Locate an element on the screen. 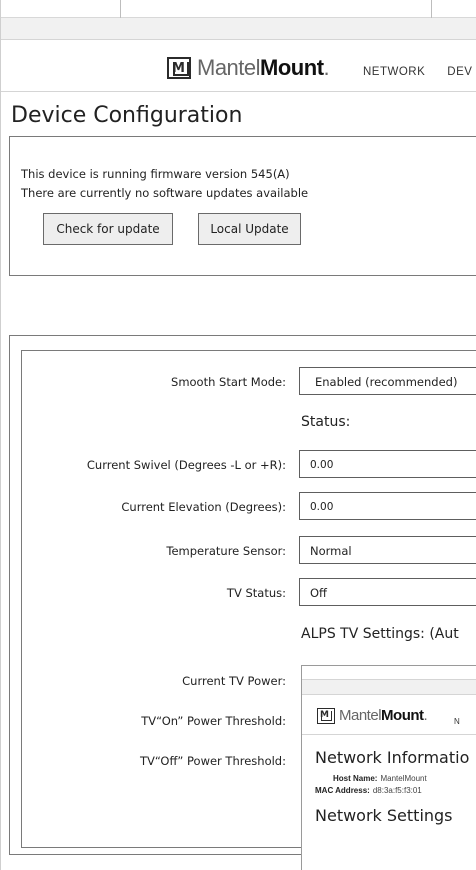 This screenshot has height=870, width=476. embedded-toolbar is located at coordinates (389, 687).